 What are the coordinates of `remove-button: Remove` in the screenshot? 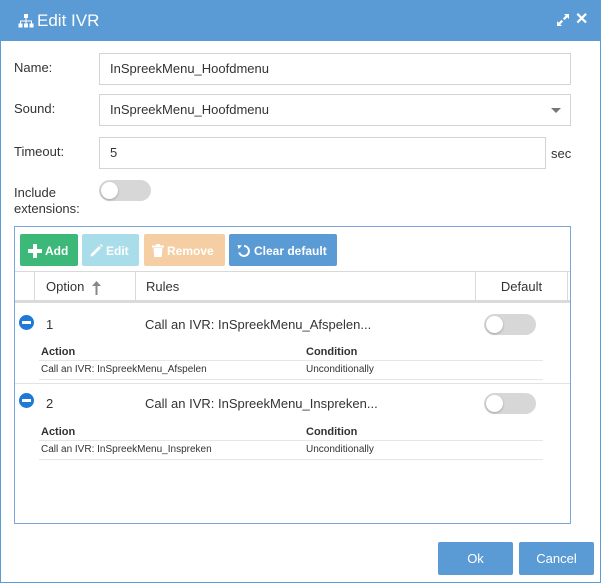 It's located at (184, 250).